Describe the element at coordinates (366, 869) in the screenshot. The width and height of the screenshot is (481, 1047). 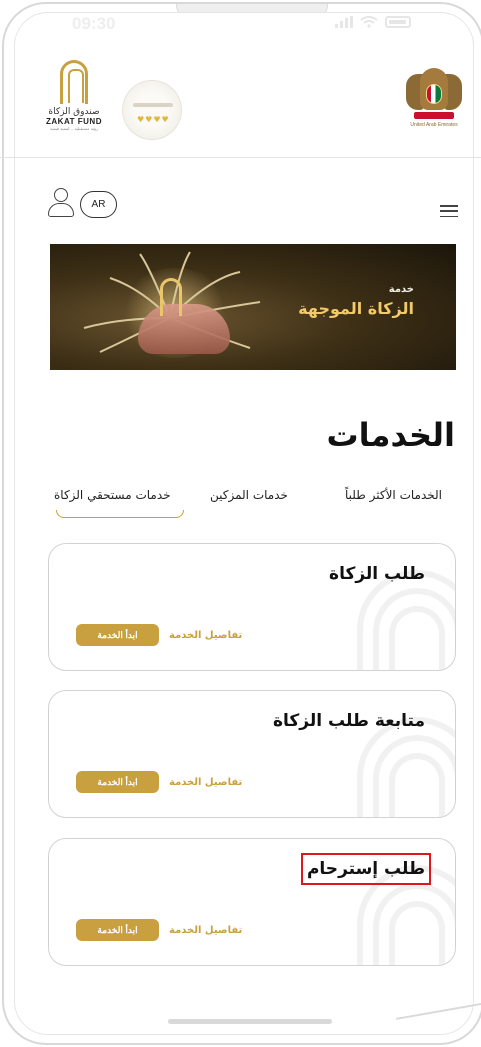
I see `card-title-highlighted: طلب إسترحام` at that location.